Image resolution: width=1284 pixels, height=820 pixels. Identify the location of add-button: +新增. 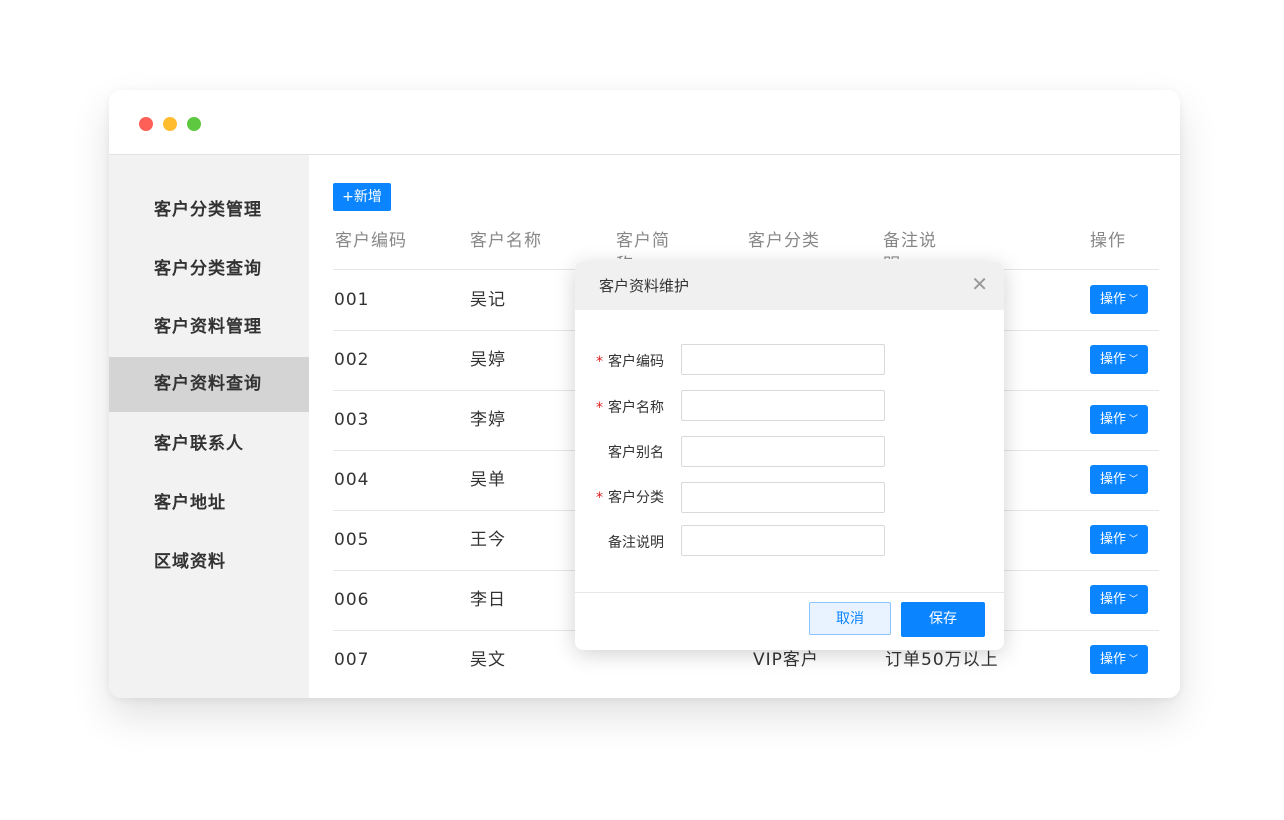
(362, 197).